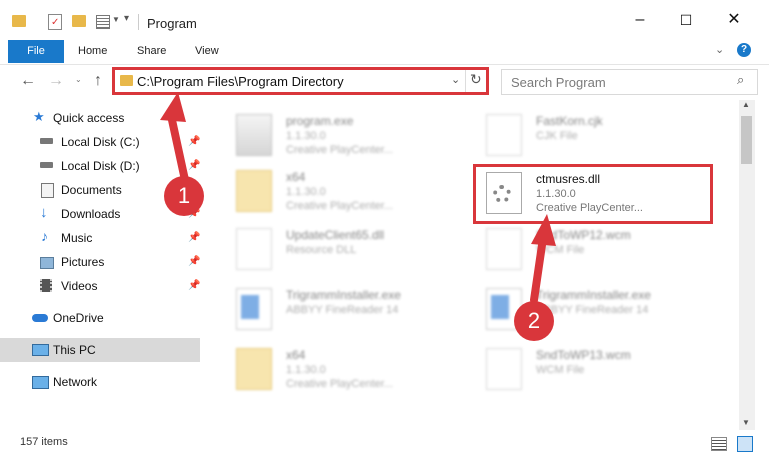 This screenshot has height=468, width=769. Describe the element at coordinates (184, 196) in the screenshot. I see `step-badge-1: 1` at that location.